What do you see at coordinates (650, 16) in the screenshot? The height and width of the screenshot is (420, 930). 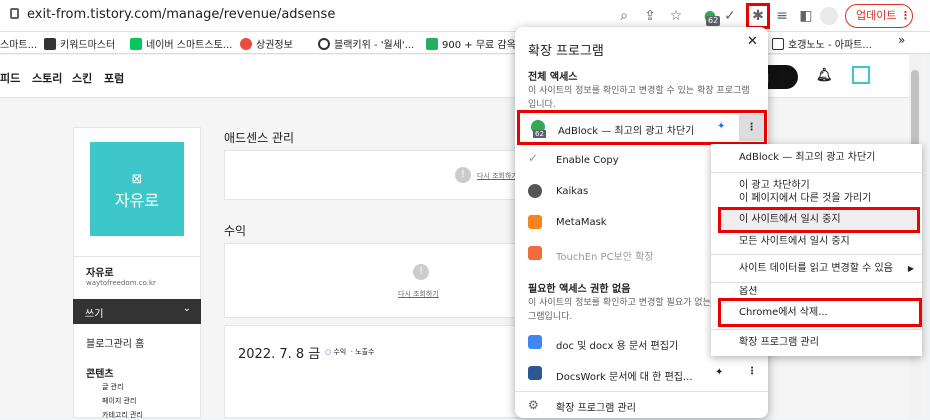 I see `share-icon: ⇪` at bounding box center [650, 16].